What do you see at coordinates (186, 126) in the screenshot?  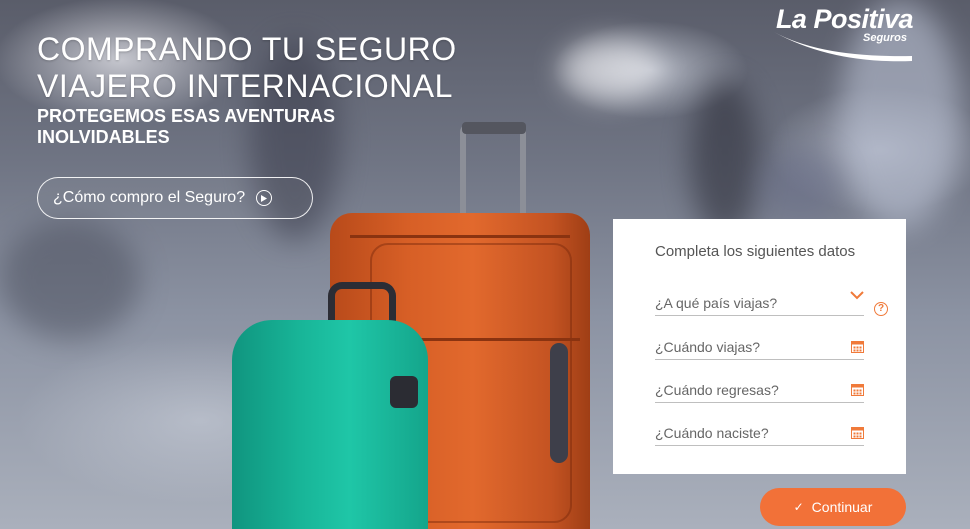 I see `page-subtitle: PROTEGEMOS ESAS AVENTURAS INOLVIDABLES` at bounding box center [186, 126].